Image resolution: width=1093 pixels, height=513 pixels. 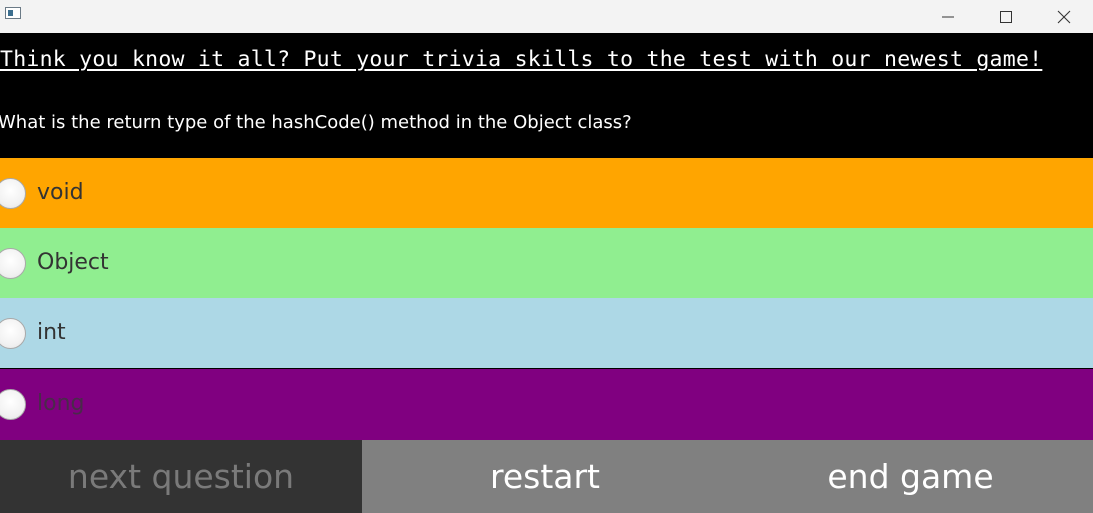 What do you see at coordinates (546, 333) in the screenshot?
I see `option-int: int` at bounding box center [546, 333].